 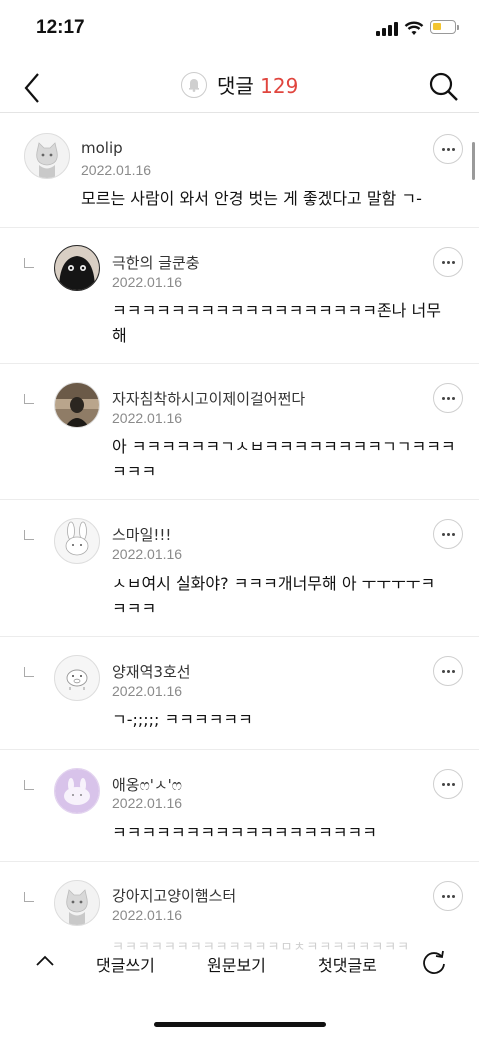 What do you see at coordinates (239, 897) in the screenshot?
I see `reply-item: 강아지고양이햄스터 2022.01.16` at bounding box center [239, 897].